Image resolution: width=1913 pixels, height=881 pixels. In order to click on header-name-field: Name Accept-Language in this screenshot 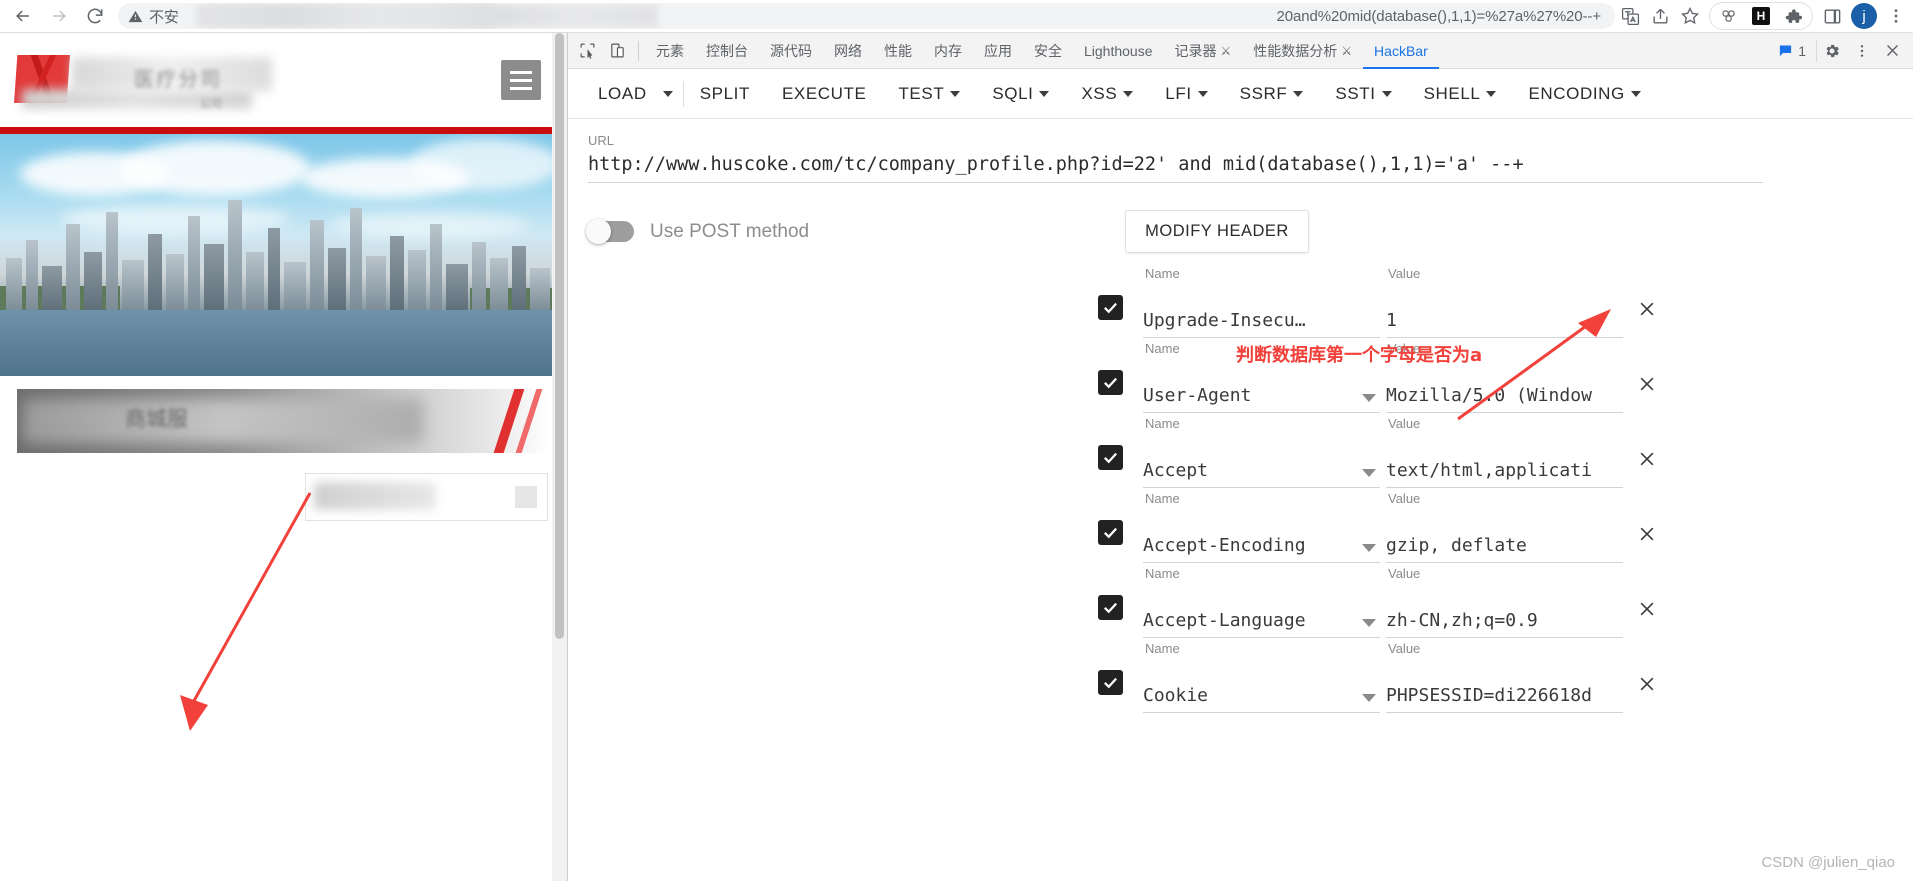, I will do `click(1261, 602)`.